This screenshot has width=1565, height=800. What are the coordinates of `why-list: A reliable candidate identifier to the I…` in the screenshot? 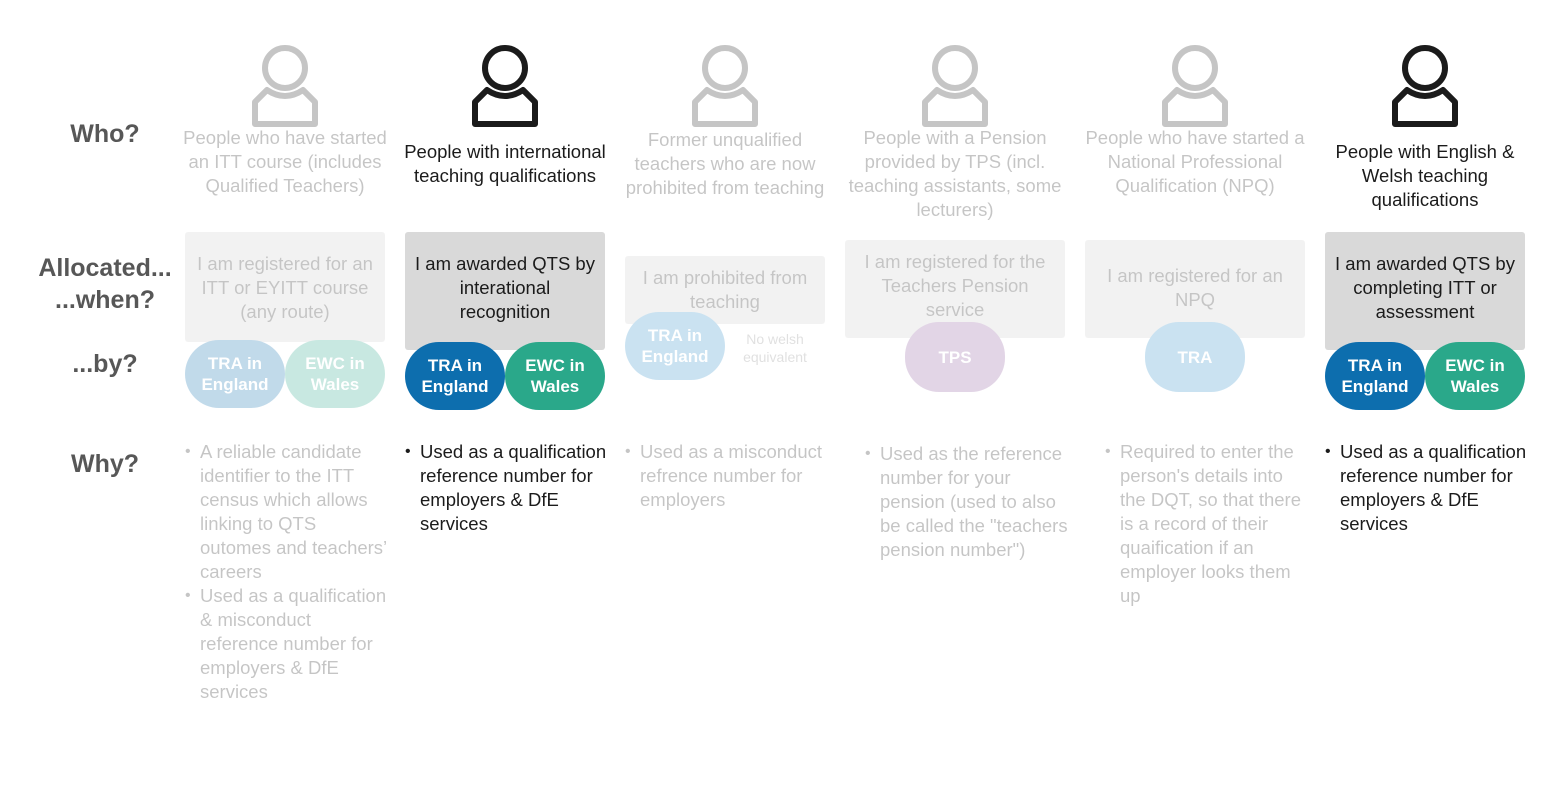 It's located at (287, 572).